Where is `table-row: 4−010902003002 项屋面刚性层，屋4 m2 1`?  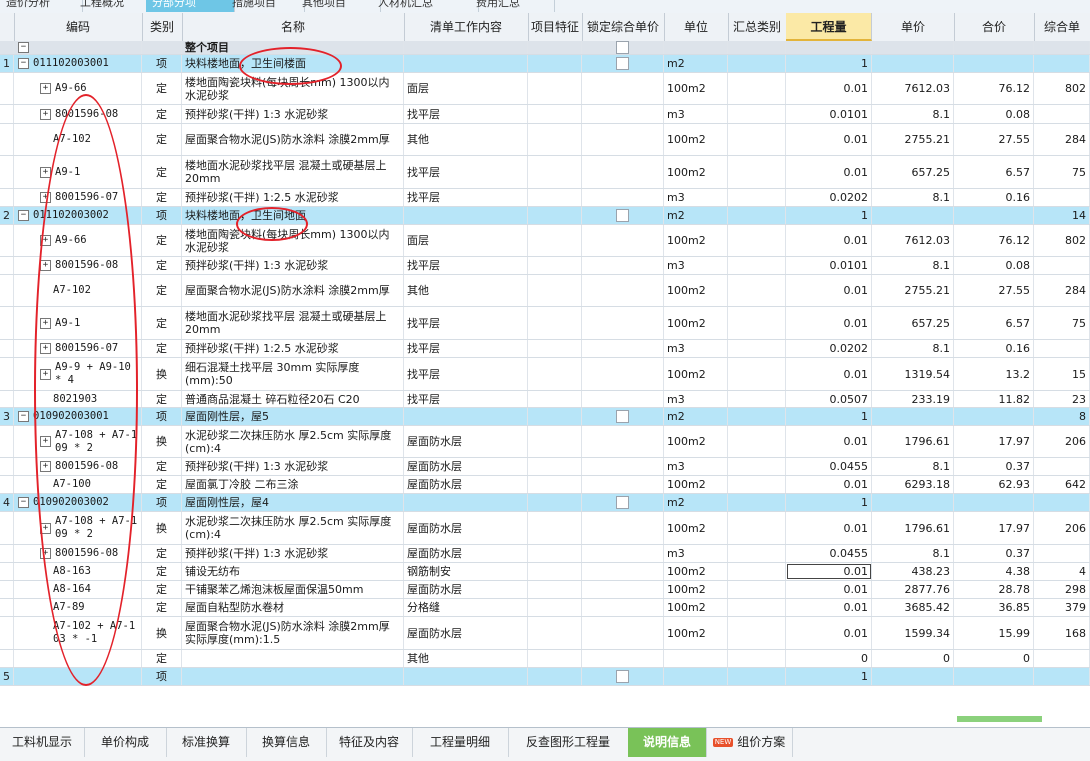
table-row: 4−010902003002 项屋面刚性层，屋4 m2 1 is located at coordinates (545, 503).